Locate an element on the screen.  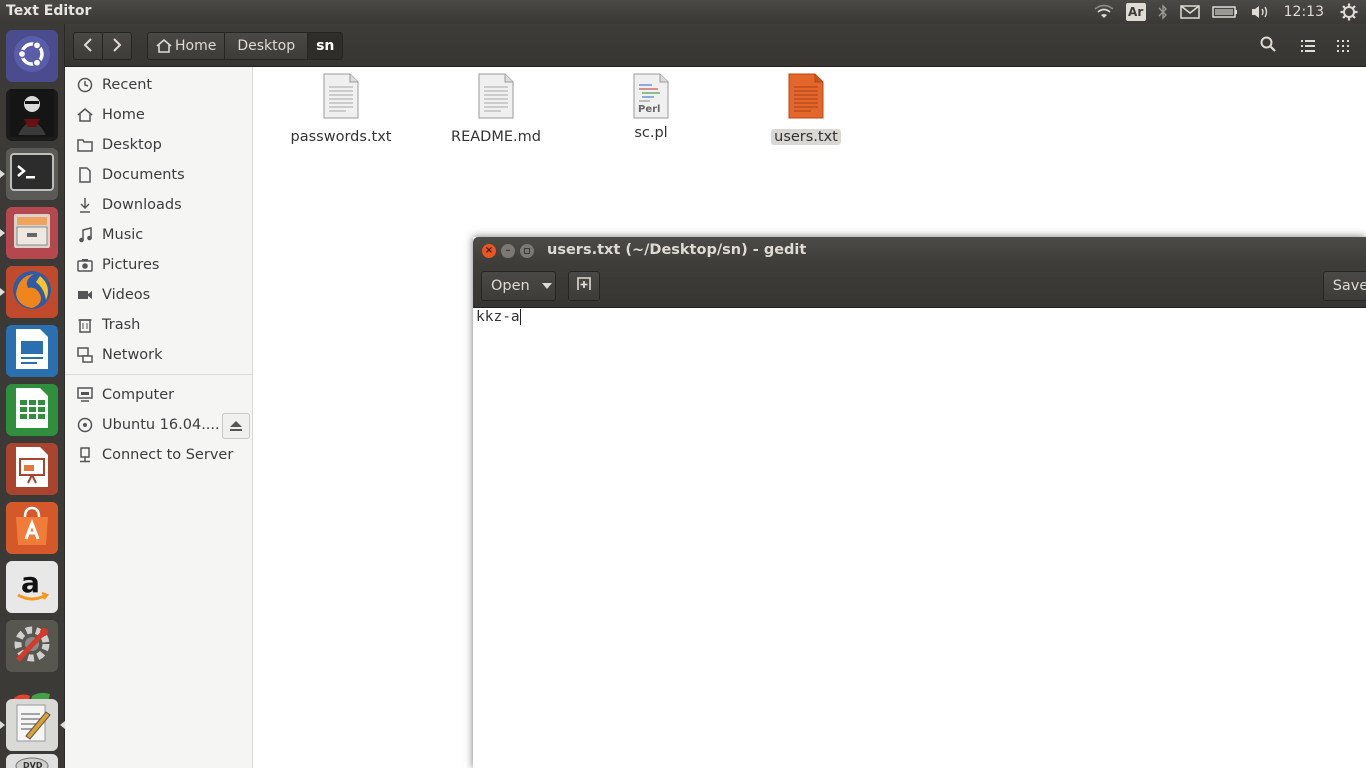
chevron-right-icon is located at coordinates (117, 46).